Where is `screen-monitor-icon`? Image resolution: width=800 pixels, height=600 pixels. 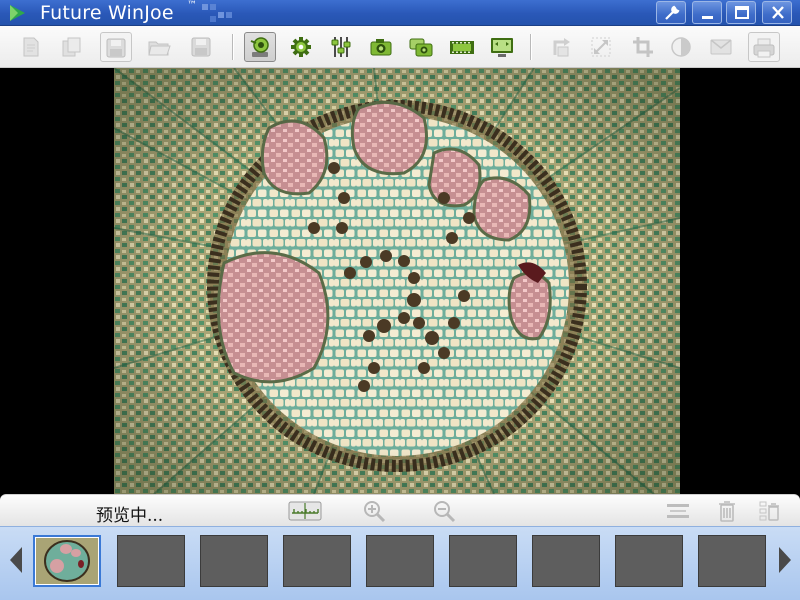 screen-monitor-icon is located at coordinates (502, 47).